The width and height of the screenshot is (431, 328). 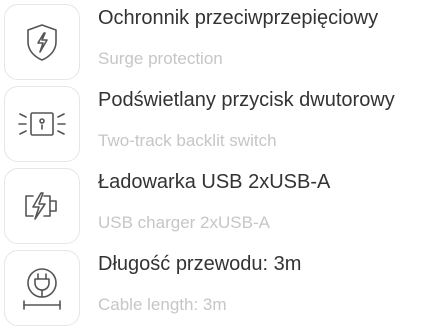 What do you see at coordinates (160, 58) in the screenshot?
I see `feature-subtitle: Surge protection` at bounding box center [160, 58].